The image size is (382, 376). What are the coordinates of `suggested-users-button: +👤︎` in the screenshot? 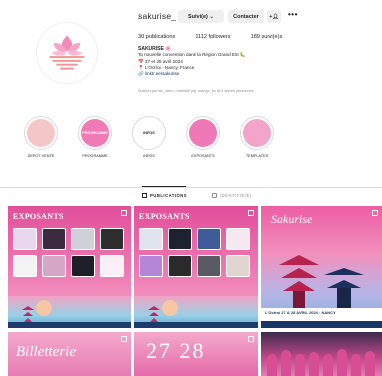 It's located at (274, 16).